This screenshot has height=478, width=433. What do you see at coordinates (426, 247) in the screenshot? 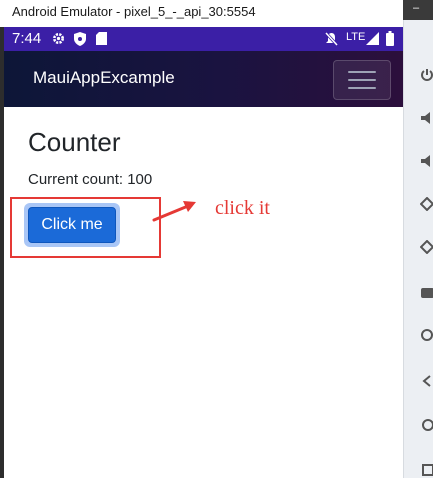
I see `rotate-right-icon` at bounding box center [426, 247].